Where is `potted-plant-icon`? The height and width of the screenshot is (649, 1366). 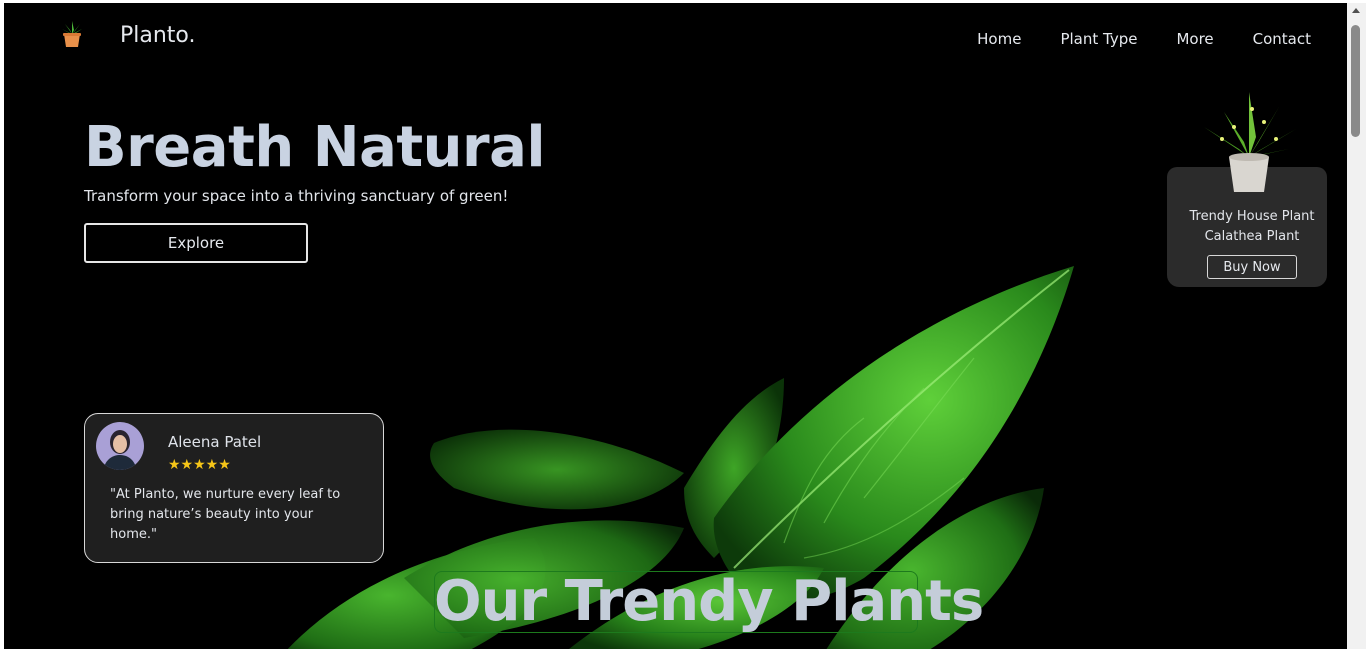 potted-plant-icon is located at coordinates (72, 34).